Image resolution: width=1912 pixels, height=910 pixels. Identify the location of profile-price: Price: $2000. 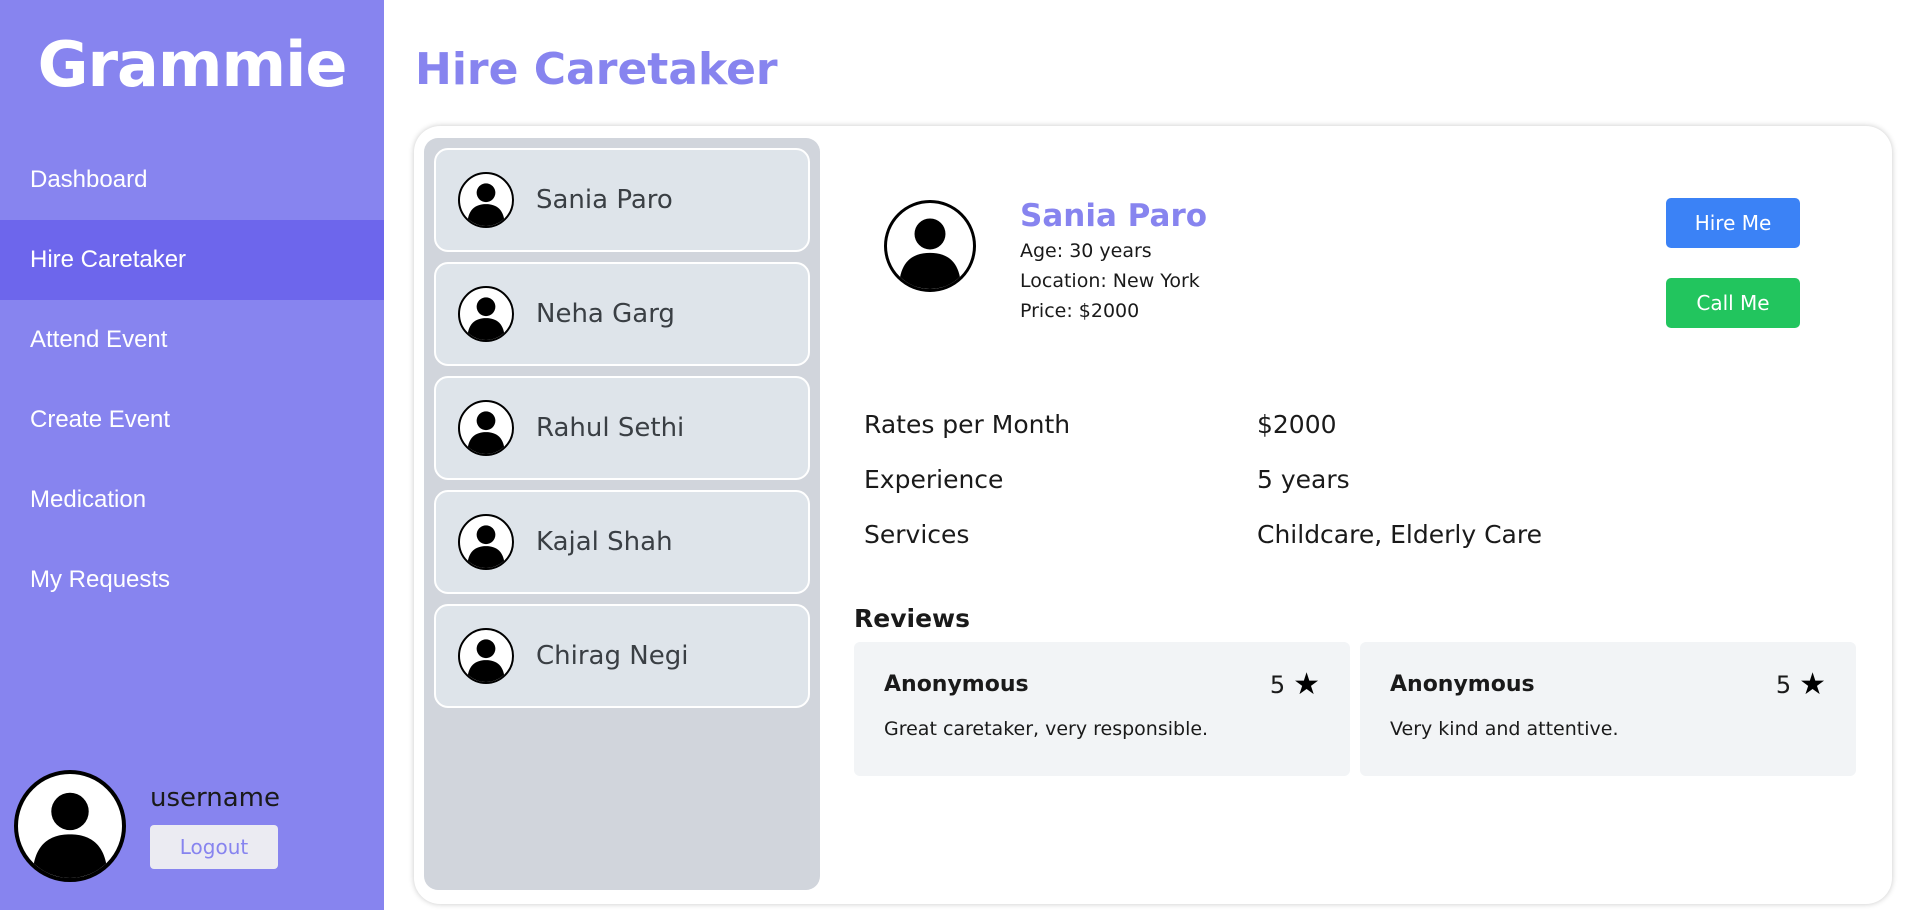
(1080, 311).